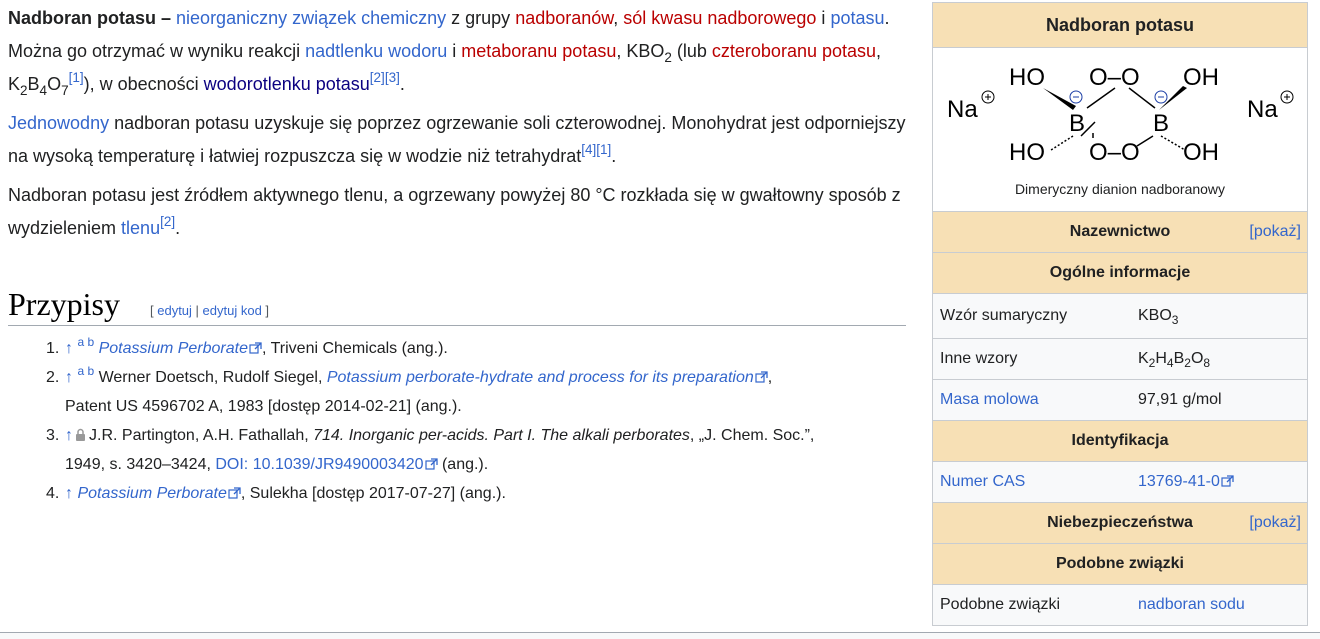  Describe the element at coordinates (588, 149) in the screenshot. I see `ref-link-4: [4]` at that location.